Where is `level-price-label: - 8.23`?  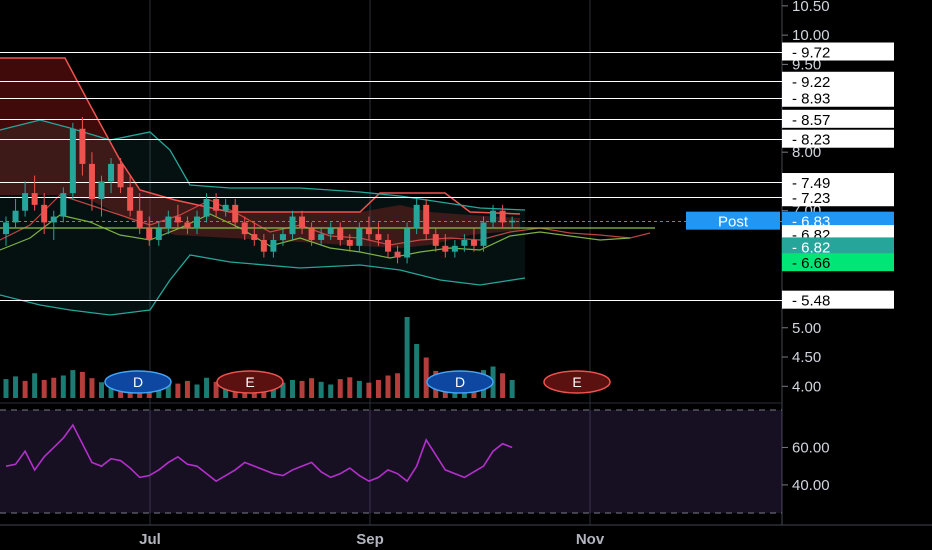
level-price-label: - 8.23 is located at coordinates (811, 140).